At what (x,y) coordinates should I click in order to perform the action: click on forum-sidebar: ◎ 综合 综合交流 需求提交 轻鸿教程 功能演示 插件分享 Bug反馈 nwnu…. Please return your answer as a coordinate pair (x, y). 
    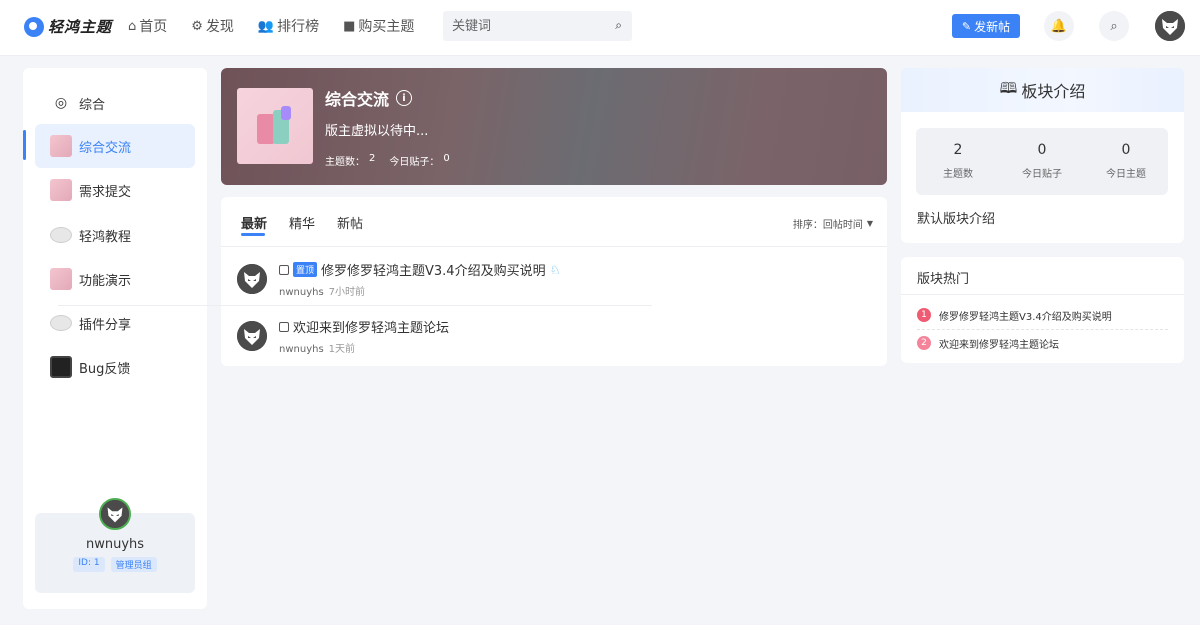
    Looking at the image, I should click on (115, 338).